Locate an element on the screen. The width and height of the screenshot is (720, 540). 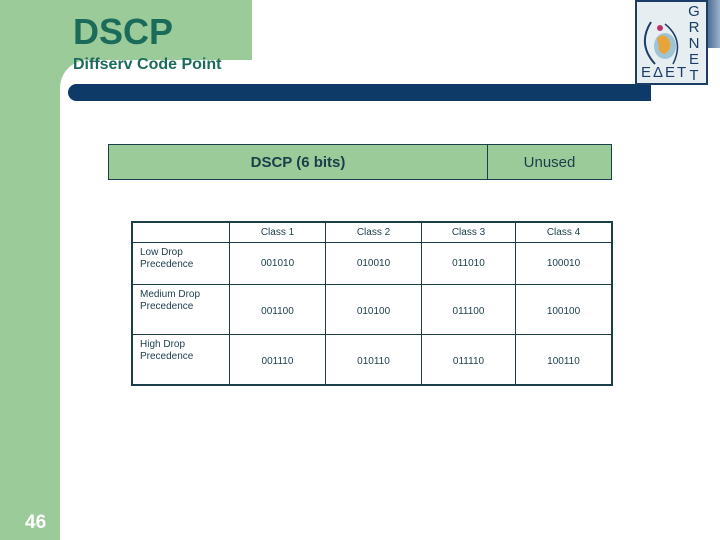
slide-number: 46 is located at coordinates (36, 522).